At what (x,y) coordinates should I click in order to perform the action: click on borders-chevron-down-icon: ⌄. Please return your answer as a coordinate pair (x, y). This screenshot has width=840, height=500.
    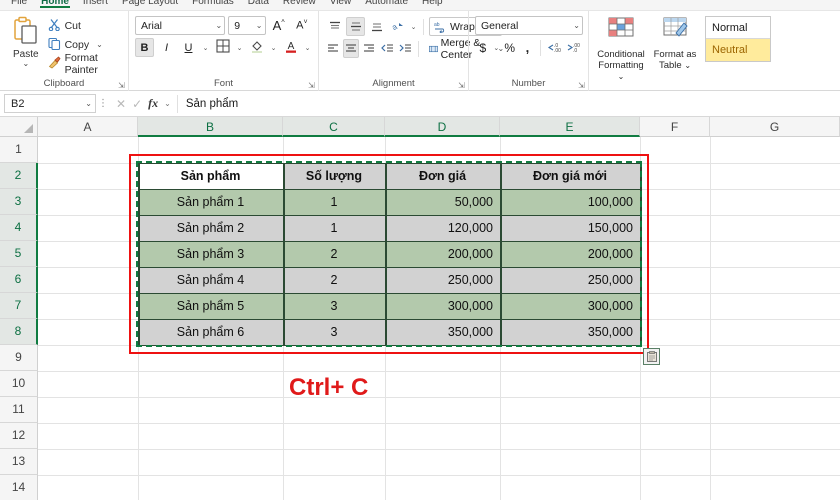
    Looking at the image, I should click on (239, 48).